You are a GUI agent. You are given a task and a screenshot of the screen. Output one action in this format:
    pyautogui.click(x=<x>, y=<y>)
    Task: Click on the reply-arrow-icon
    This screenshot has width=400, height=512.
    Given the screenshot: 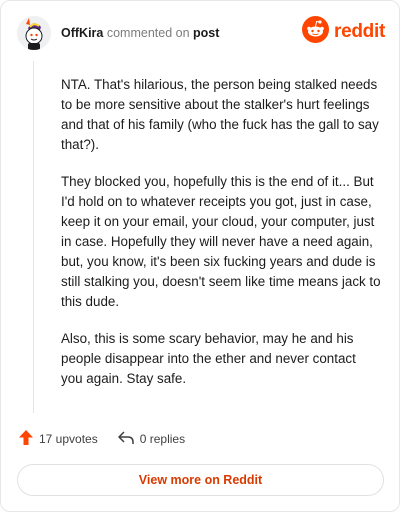 What is the action you would take?
    pyautogui.click(x=125, y=439)
    